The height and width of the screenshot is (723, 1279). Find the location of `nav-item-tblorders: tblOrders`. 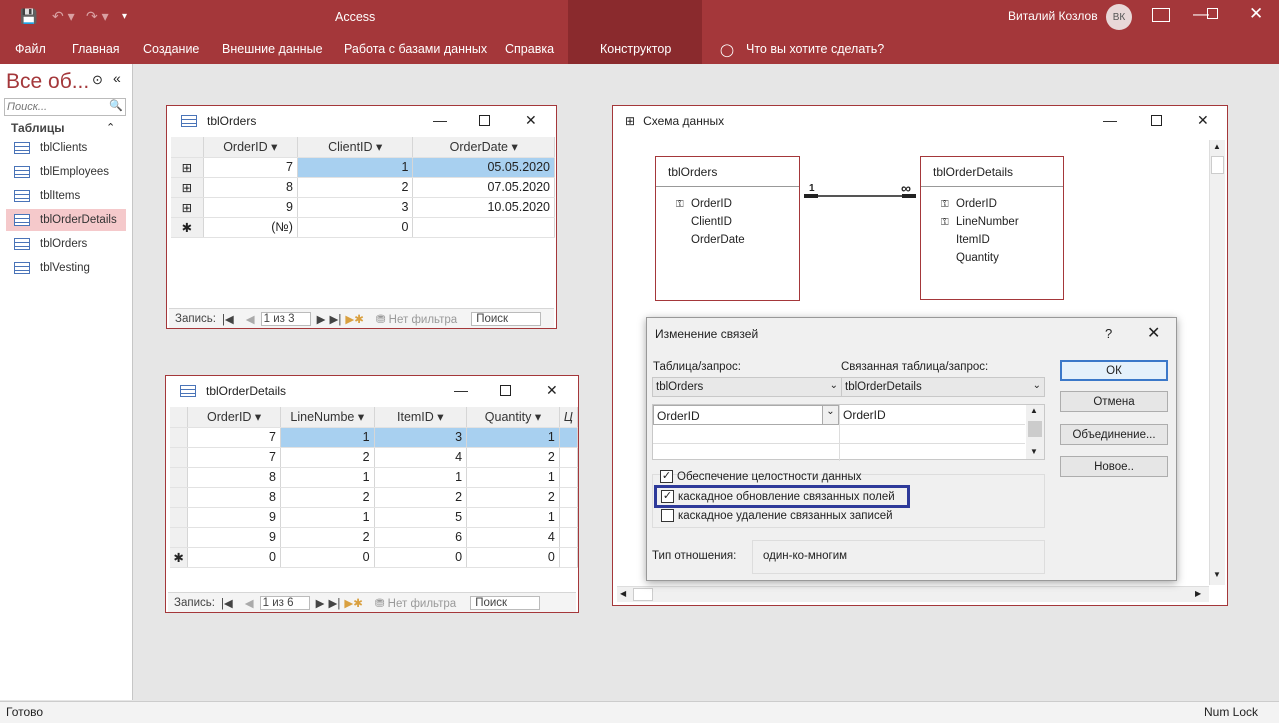

nav-item-tblorders: tblOrders is located at coordinates (66, 244).